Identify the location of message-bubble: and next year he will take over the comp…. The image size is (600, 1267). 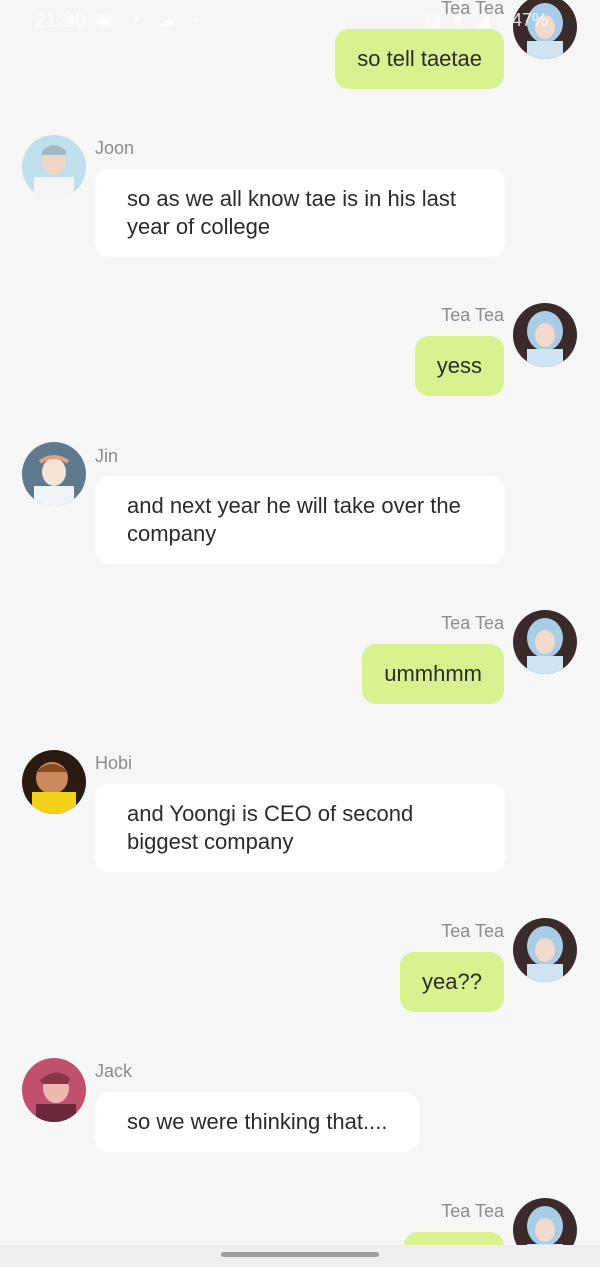
(300, 520).